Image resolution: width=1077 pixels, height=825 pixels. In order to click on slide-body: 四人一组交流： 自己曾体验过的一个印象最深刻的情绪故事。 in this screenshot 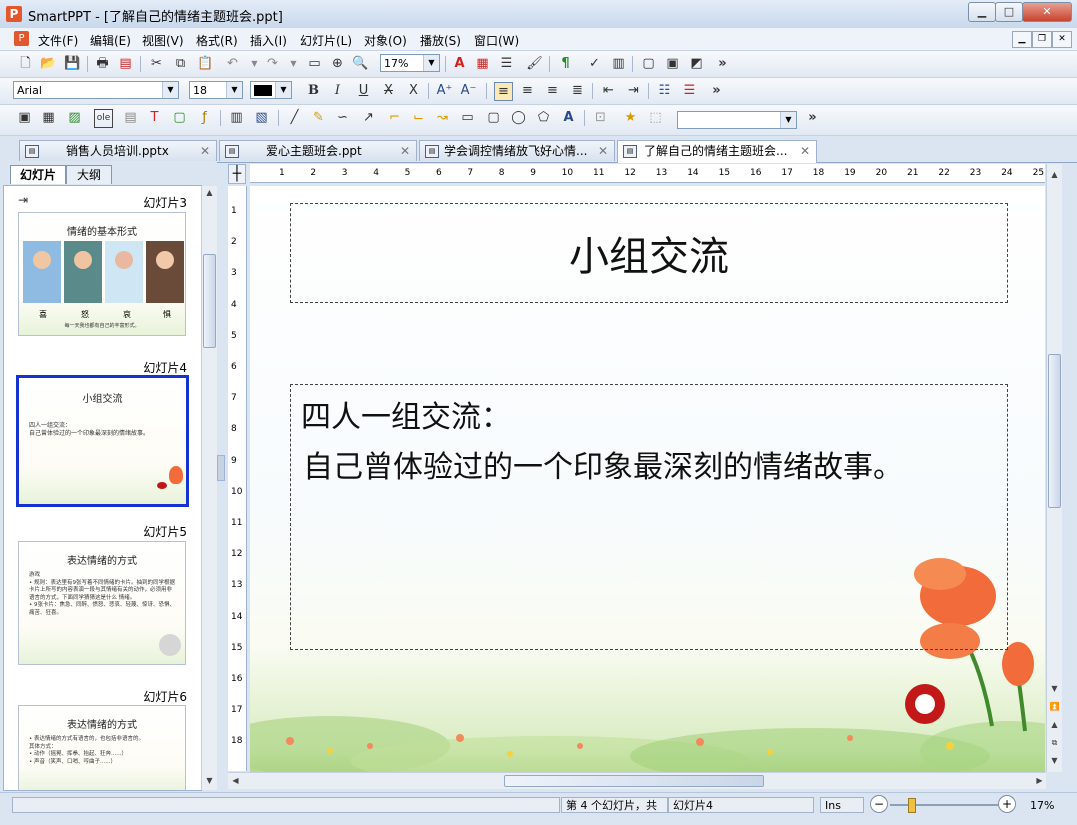, I will do `click(634, 443)`.